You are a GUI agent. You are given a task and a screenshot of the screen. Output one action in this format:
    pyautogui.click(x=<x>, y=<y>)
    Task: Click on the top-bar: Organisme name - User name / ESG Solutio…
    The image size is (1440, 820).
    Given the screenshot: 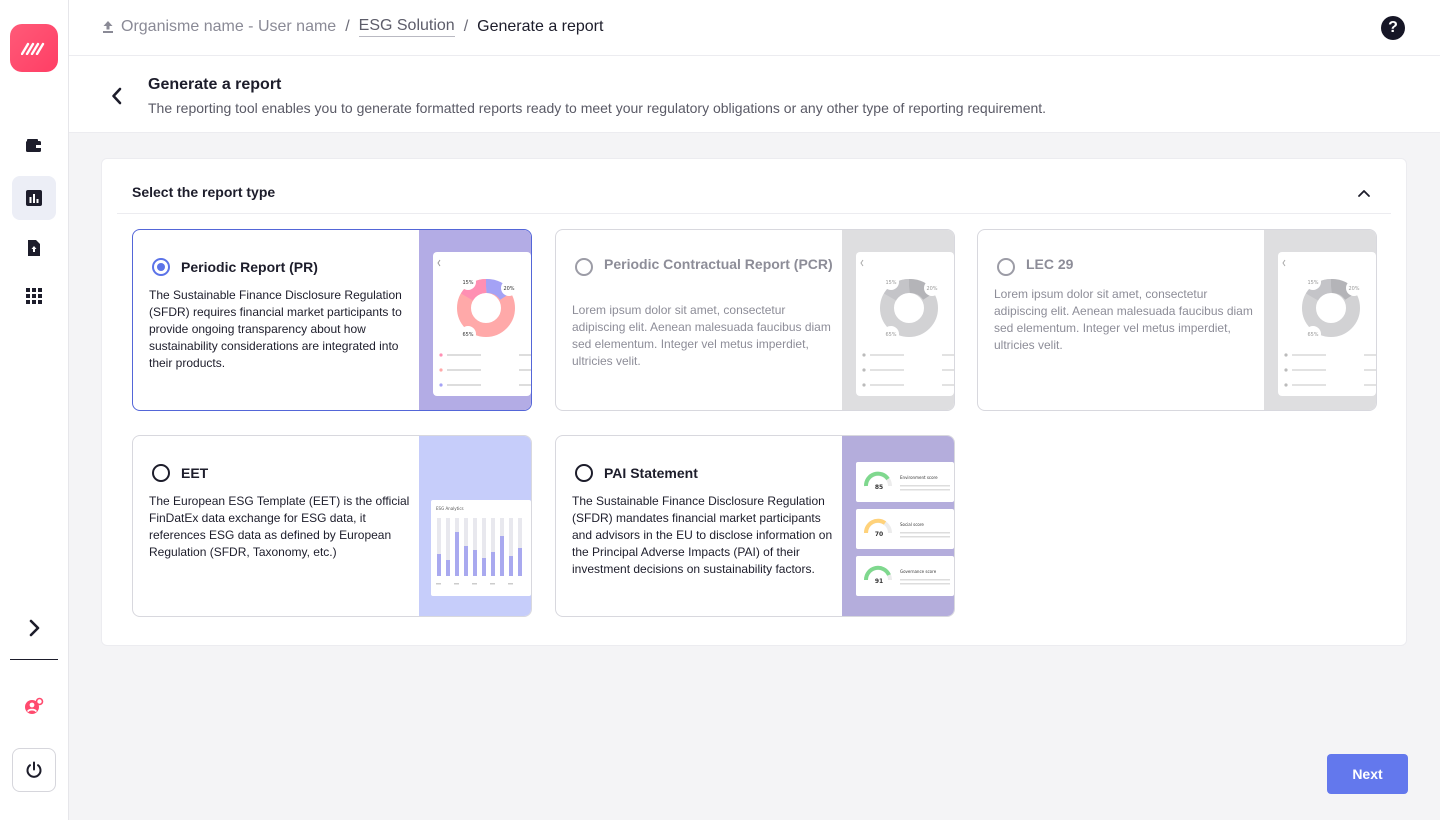 What is the action you would take?
    pyautogui.click(x=754, y=28)
    